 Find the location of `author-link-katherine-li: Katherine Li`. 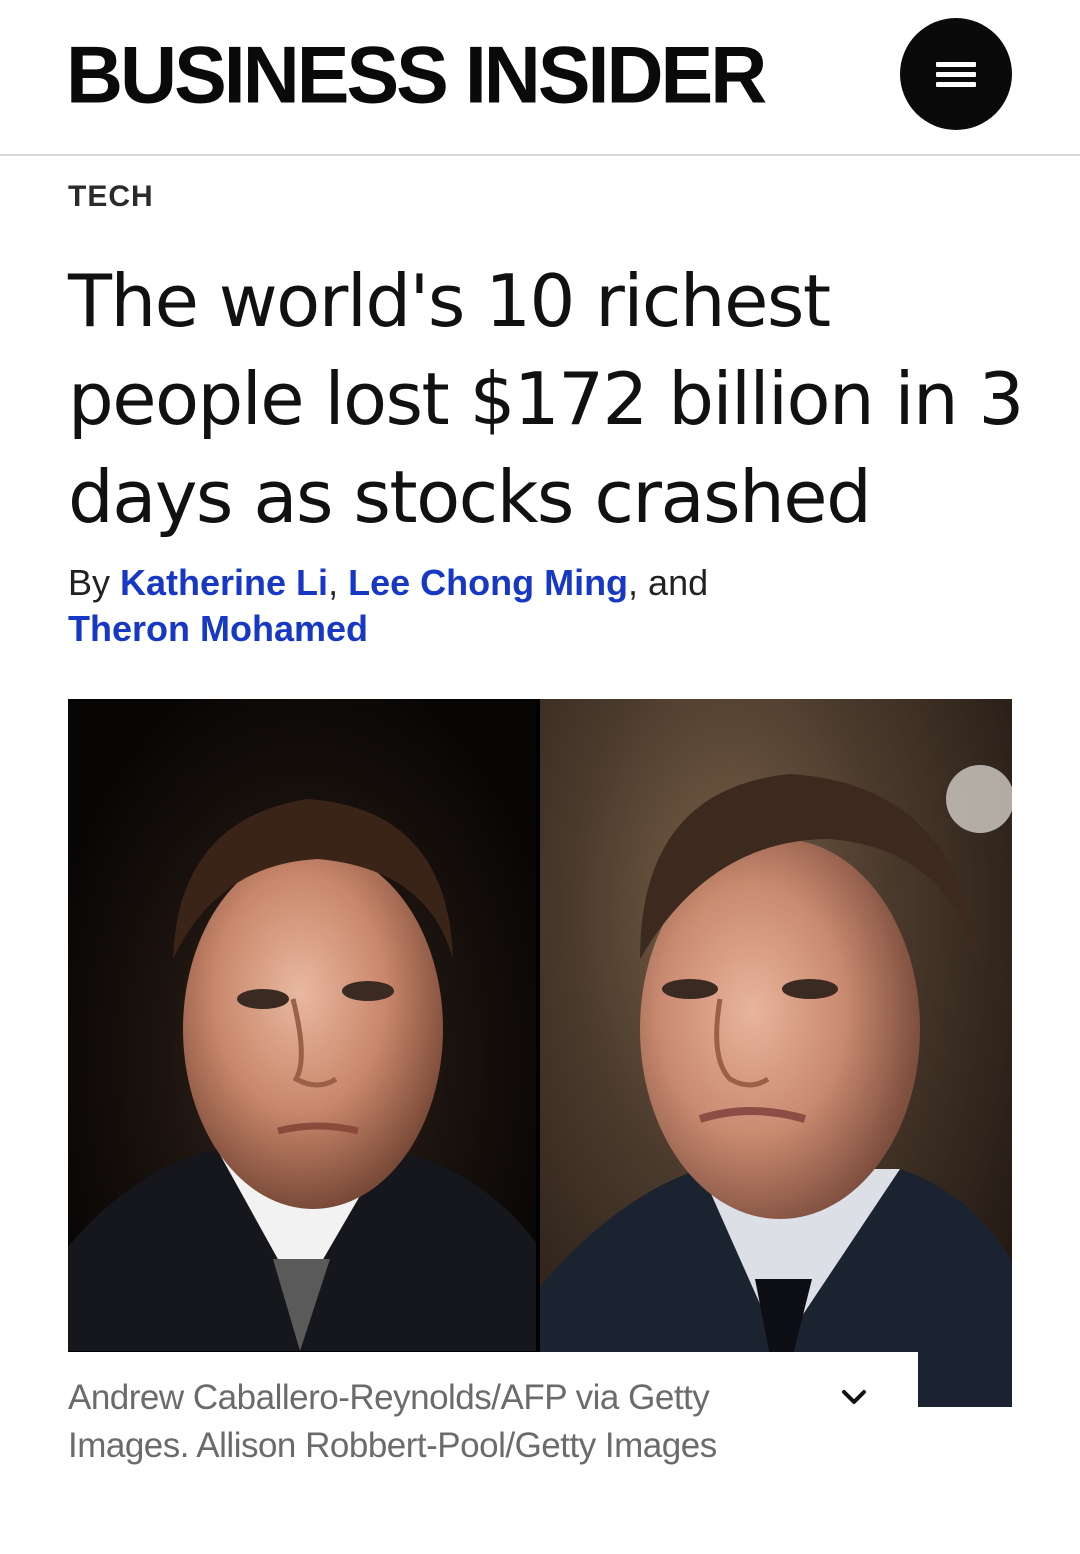

author-link-katherine-li: Katherine Li is located at coordinates (224, 582).